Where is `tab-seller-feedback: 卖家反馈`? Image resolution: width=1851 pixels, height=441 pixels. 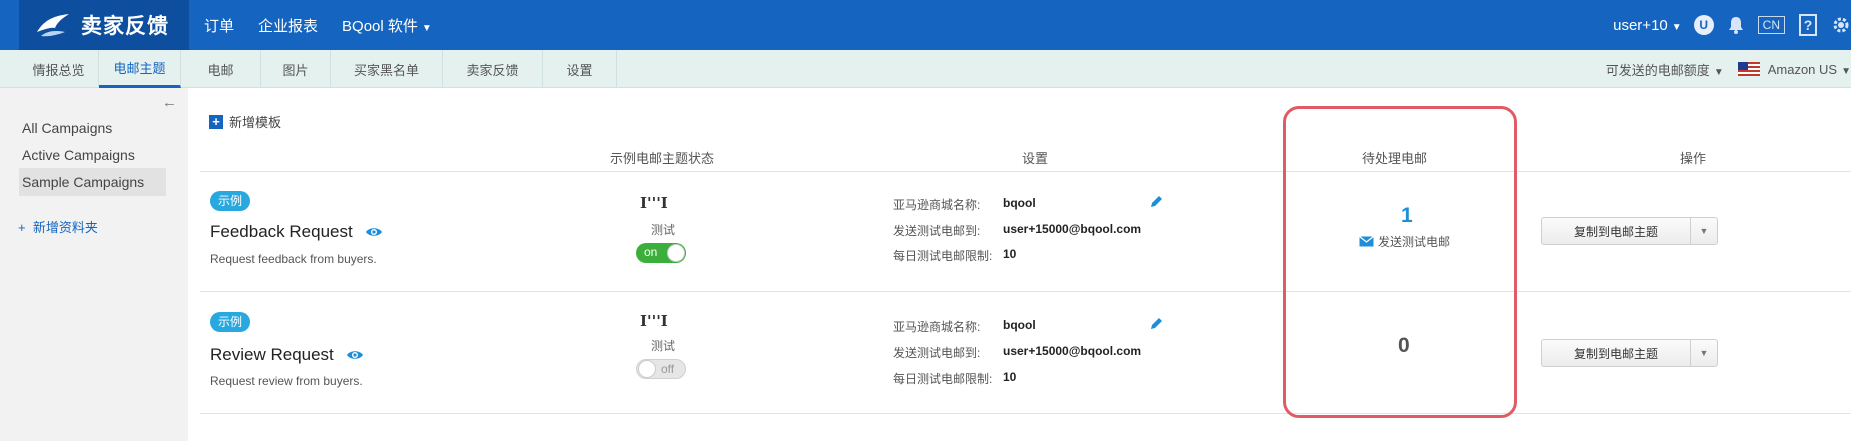 tab-seller-feedback: 卖家反馈 is located at coordinates (493, 69).